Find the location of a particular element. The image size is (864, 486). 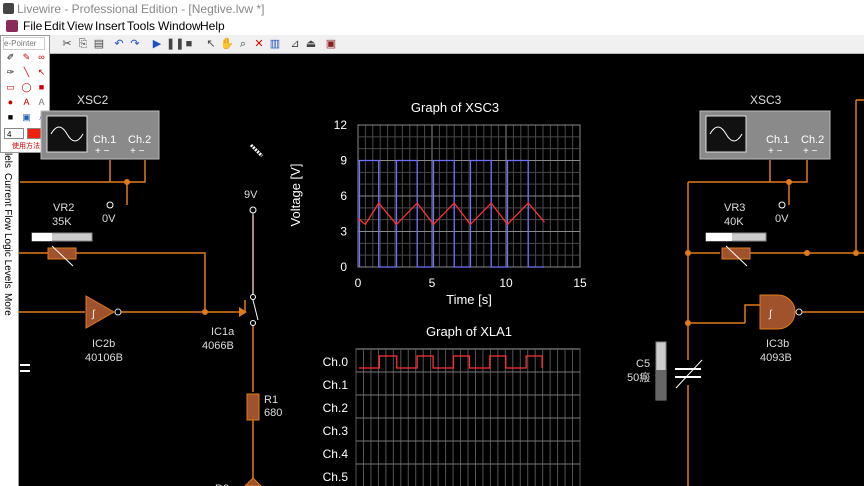

oscilloscope-xsc3: XSC3 Ch.1 Ch.2 + − + − is located at coordinates (765, 126).